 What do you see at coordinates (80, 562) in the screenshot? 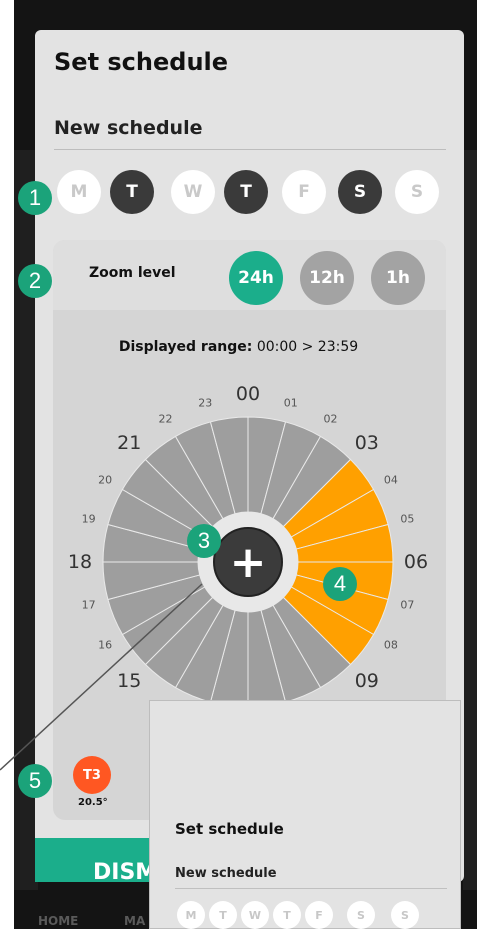
I see `hour-label: 18` at bounding box center [80, 562].